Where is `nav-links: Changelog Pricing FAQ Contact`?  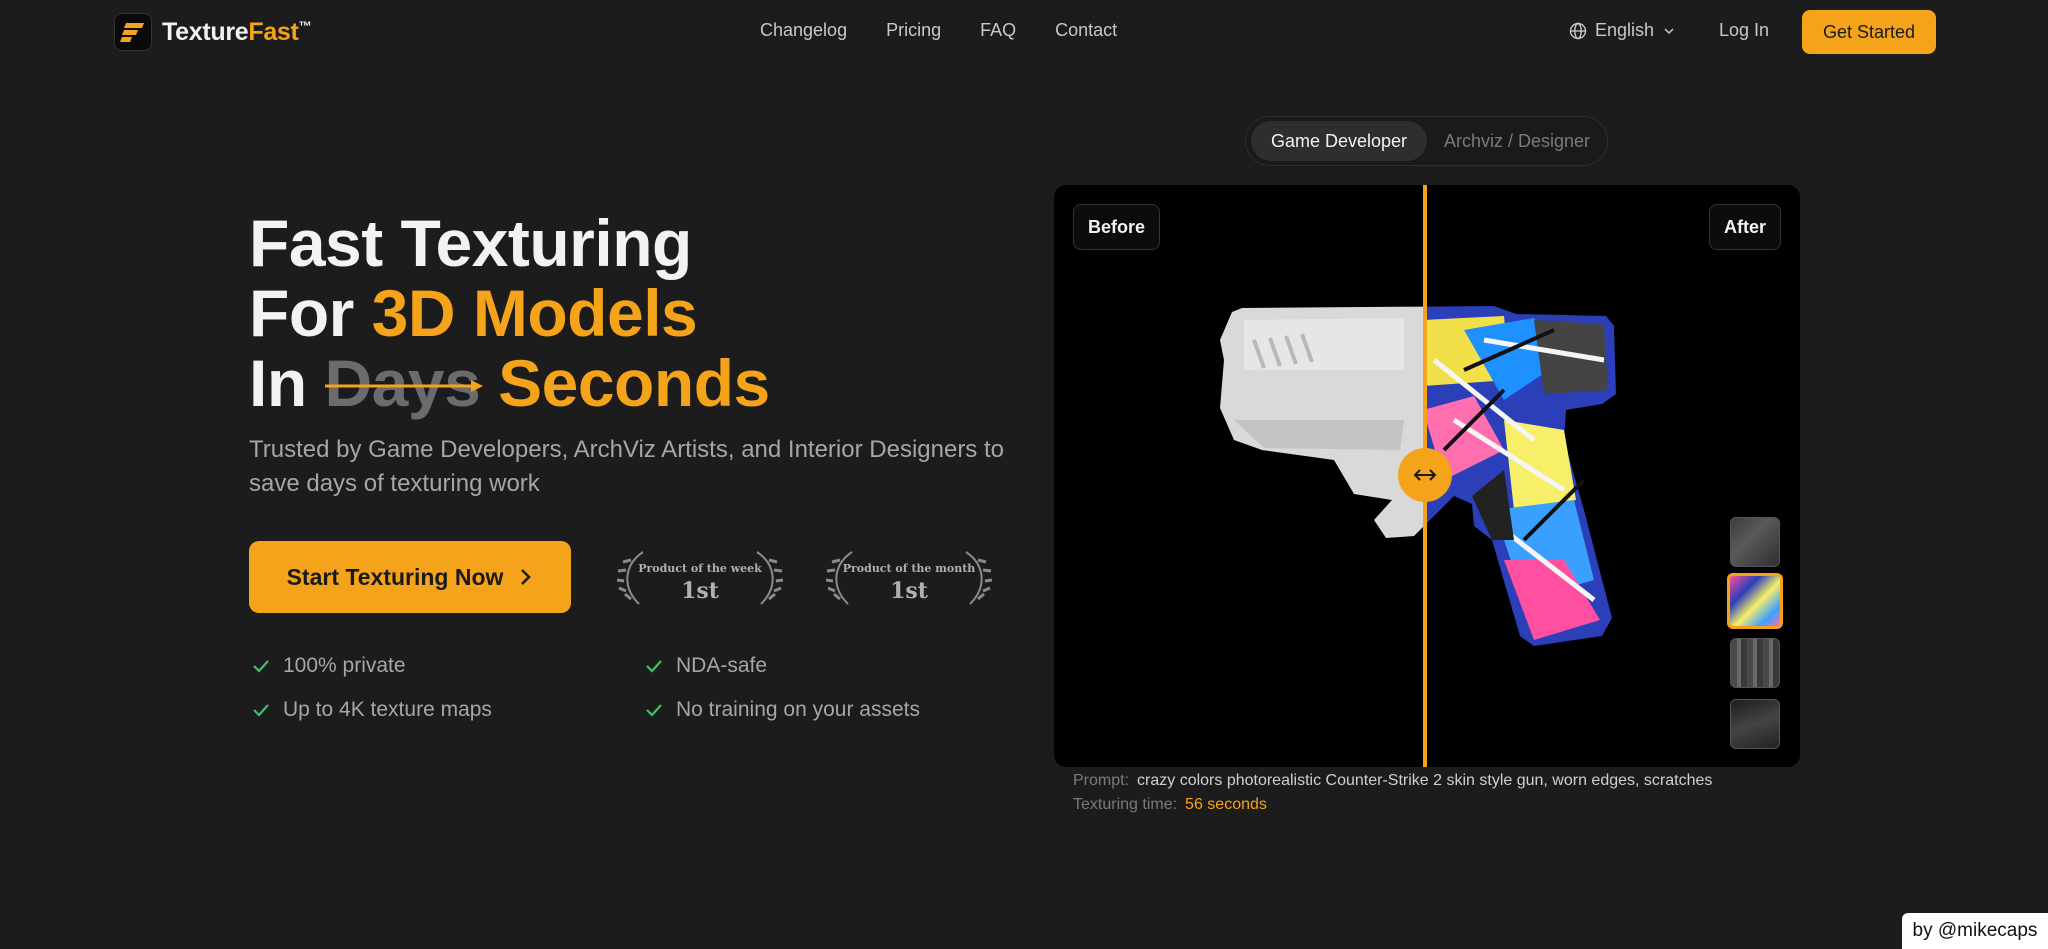 nav-links: Changelog Pricing FAQ Contact is located at coordinates (938, 30).